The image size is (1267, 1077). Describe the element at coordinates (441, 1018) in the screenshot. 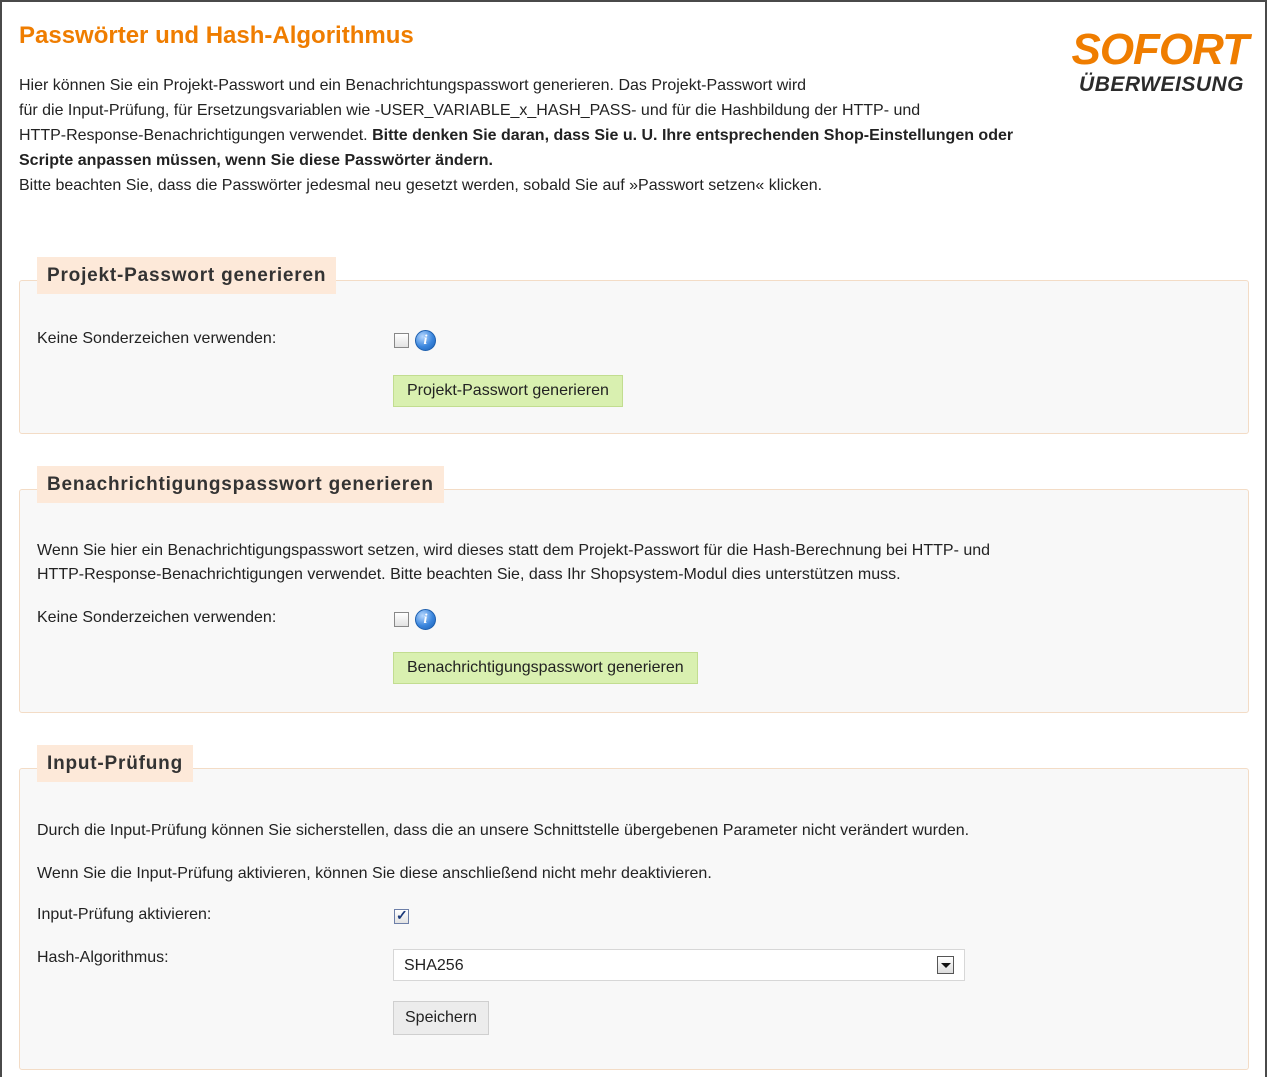

I see `save-button: Speichern` at that location.